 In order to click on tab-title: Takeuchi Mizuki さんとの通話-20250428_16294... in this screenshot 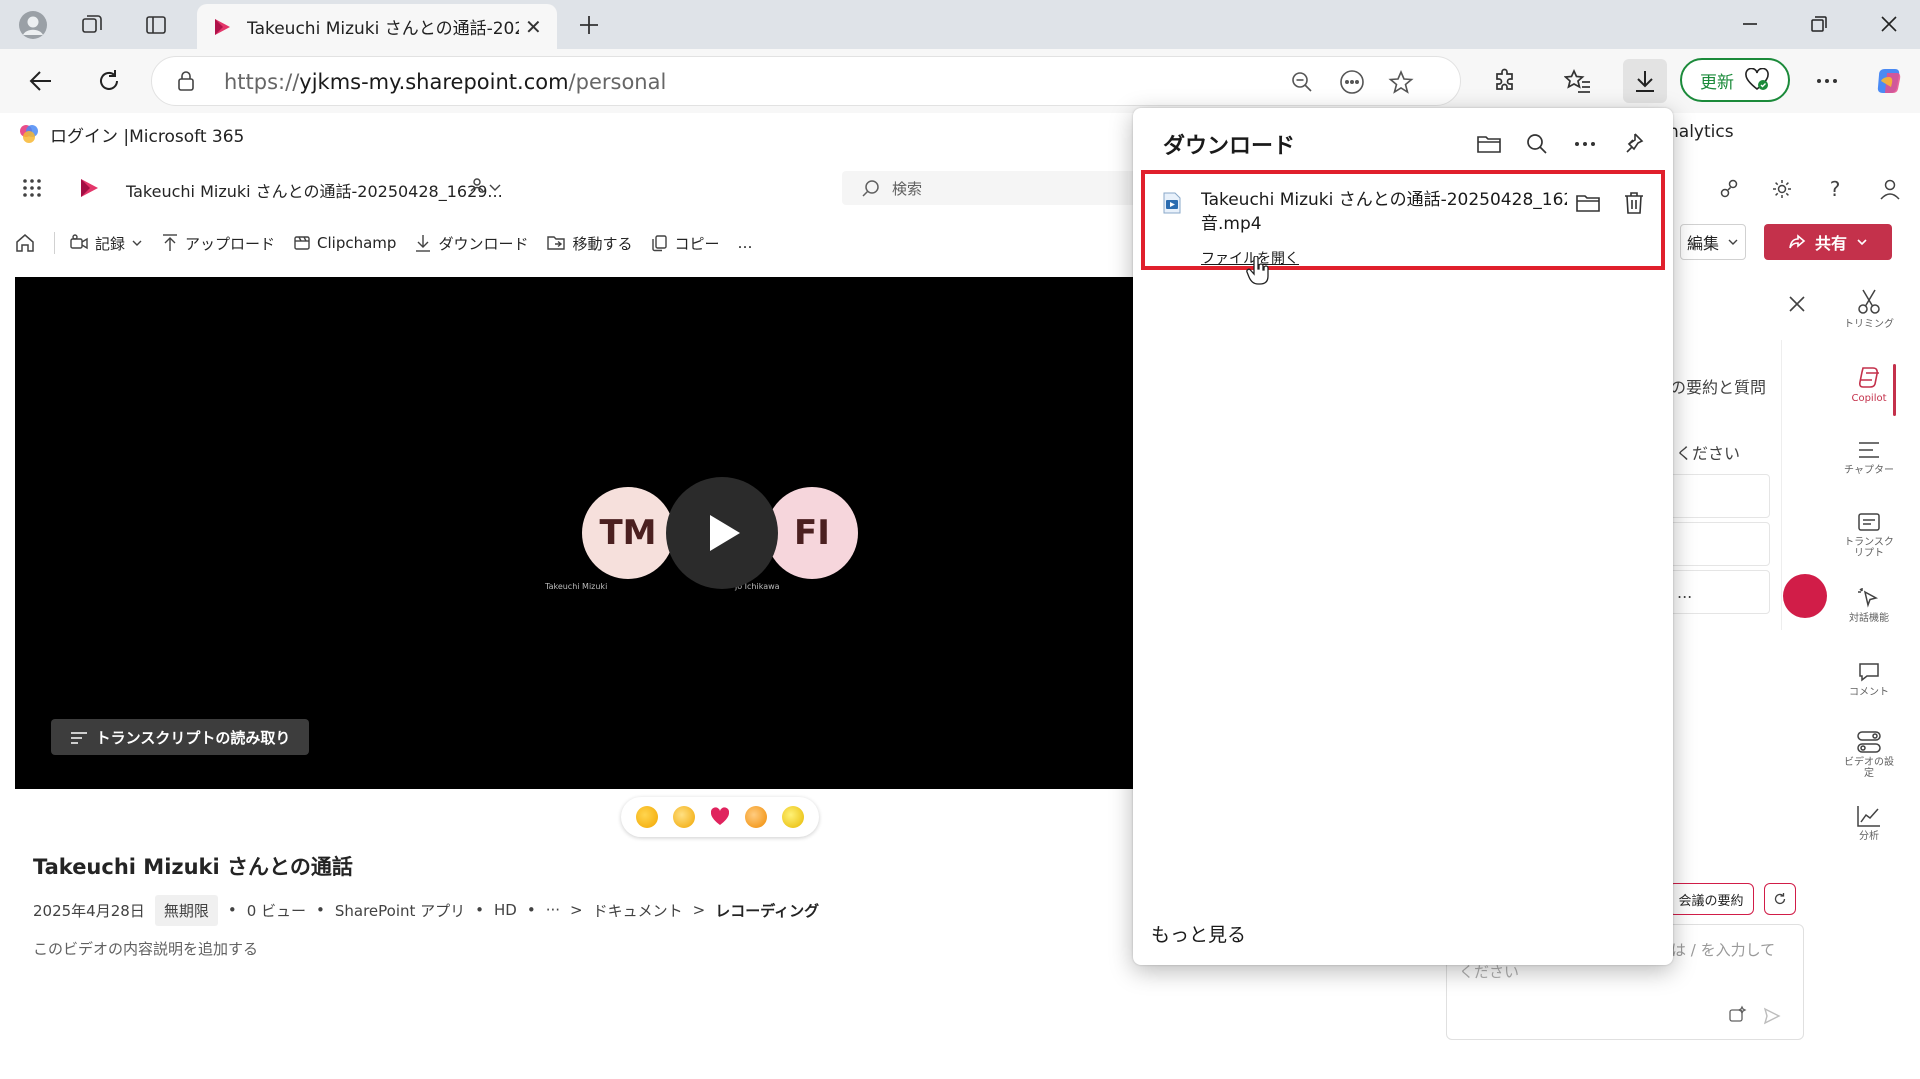, I will do `click(383, 29)`.